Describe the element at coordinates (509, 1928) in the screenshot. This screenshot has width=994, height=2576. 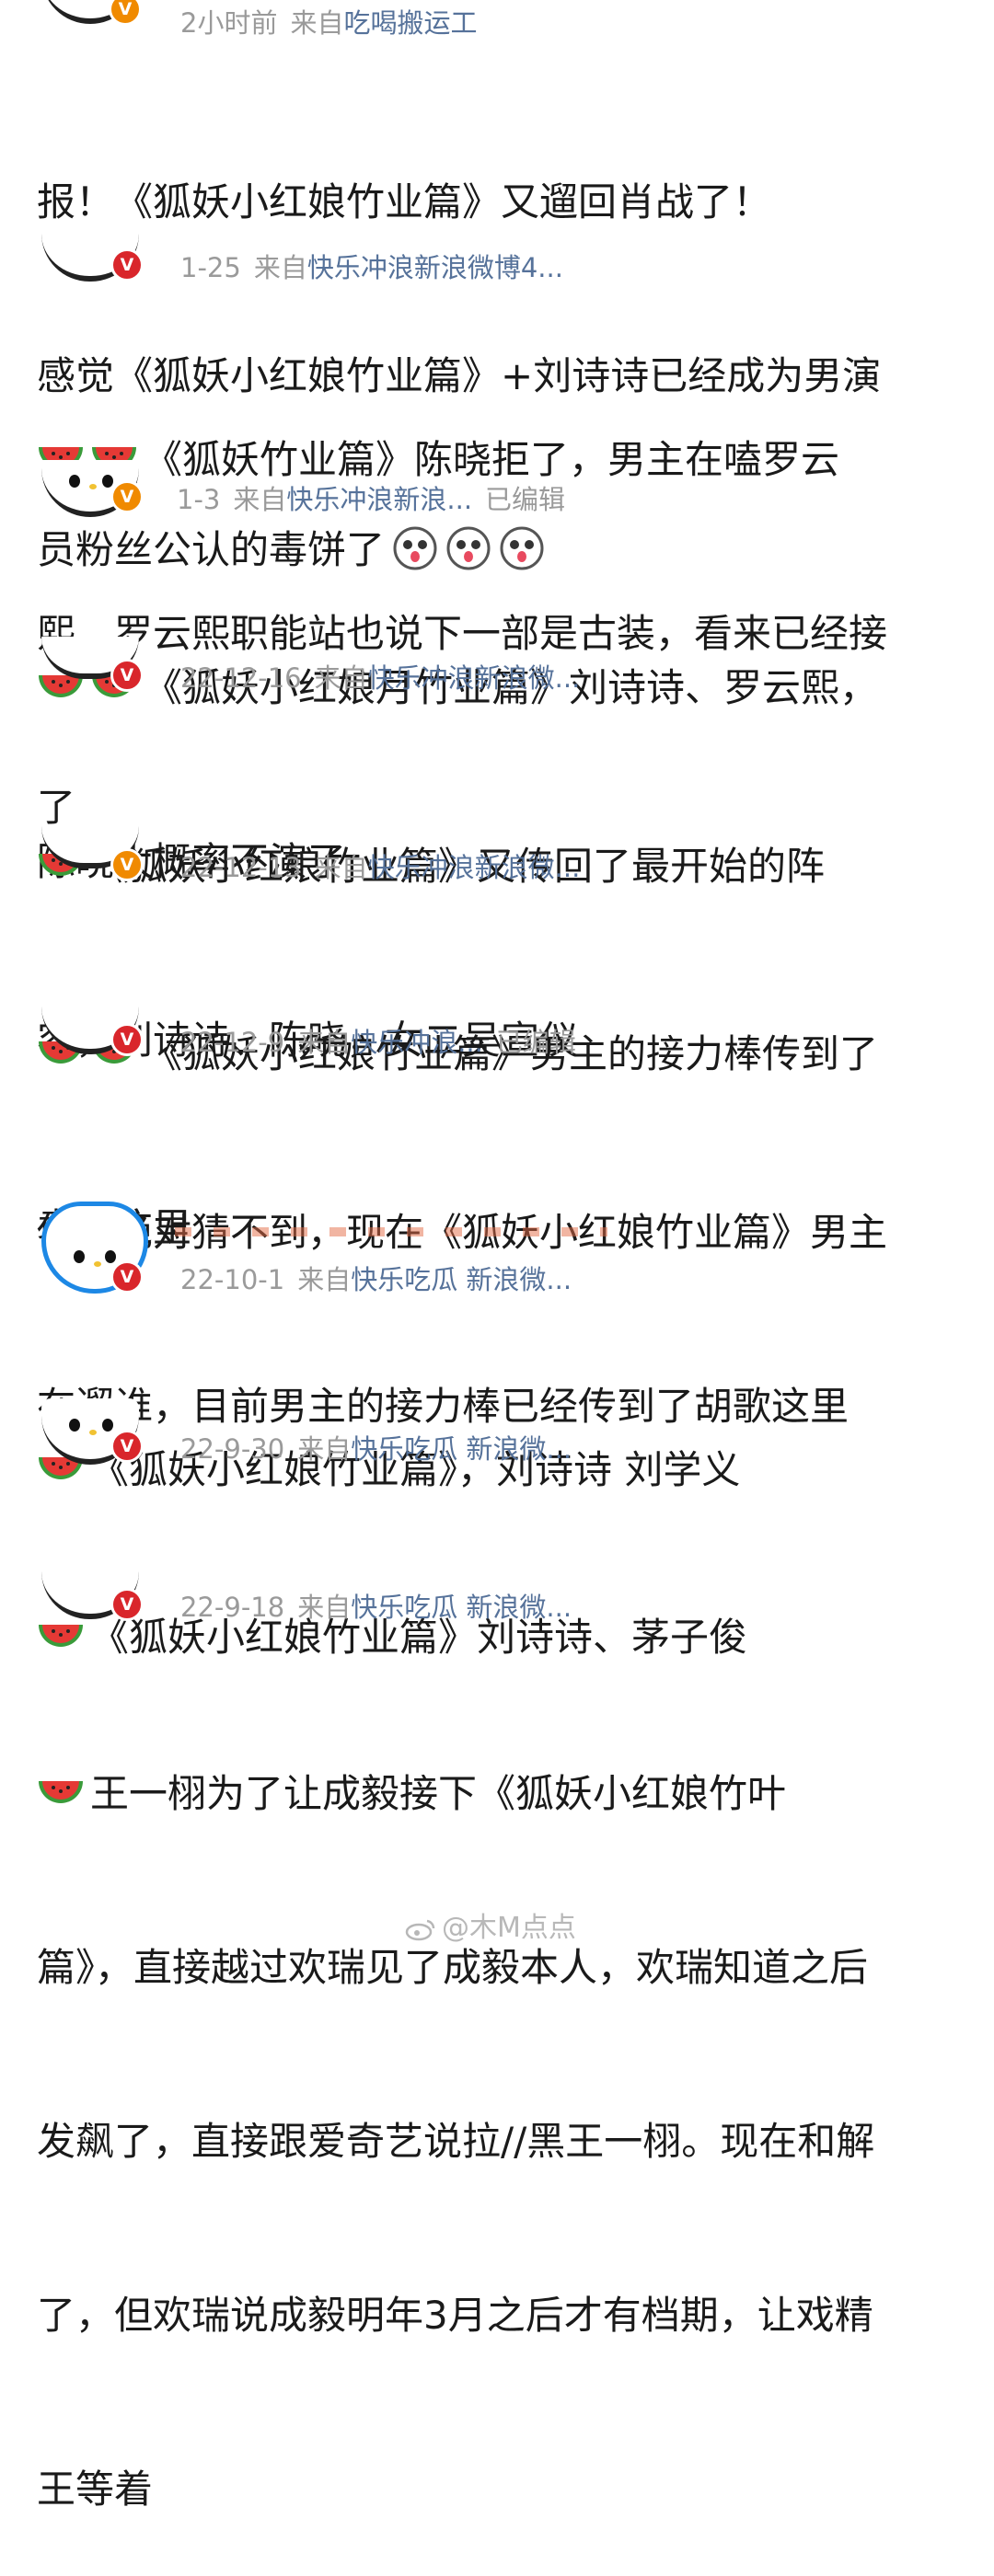
I see `watermark-text: @木M点点` at that location.